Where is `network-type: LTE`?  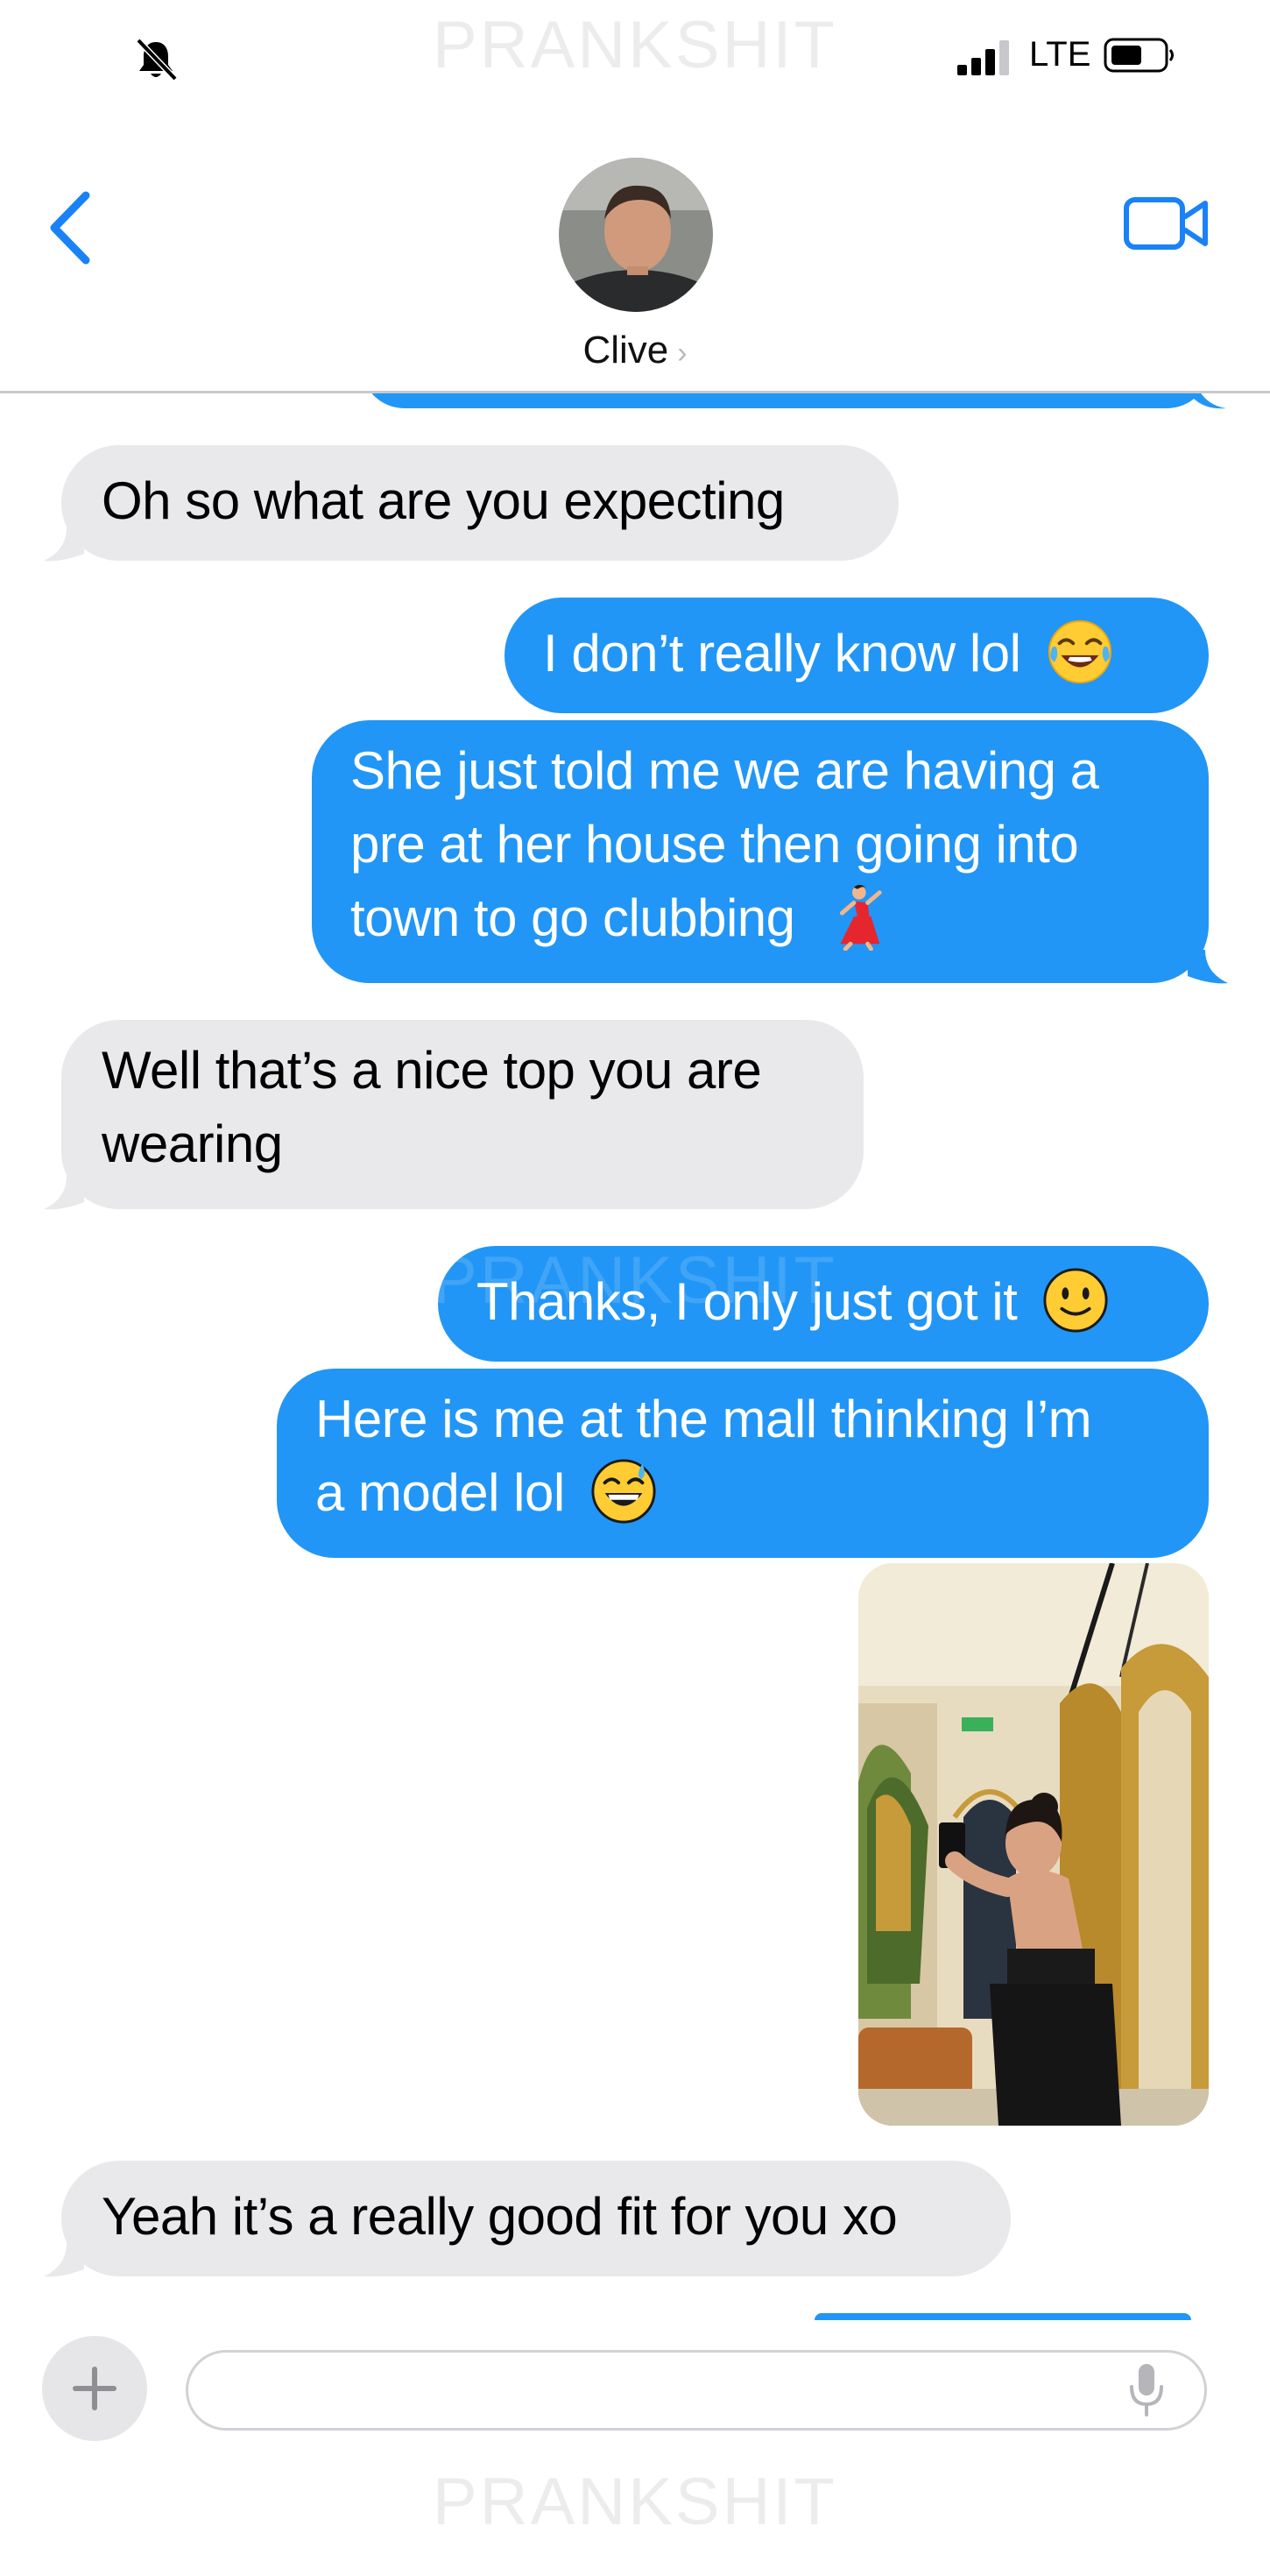 network-type: LTE is located at coordinates (1060, 54).